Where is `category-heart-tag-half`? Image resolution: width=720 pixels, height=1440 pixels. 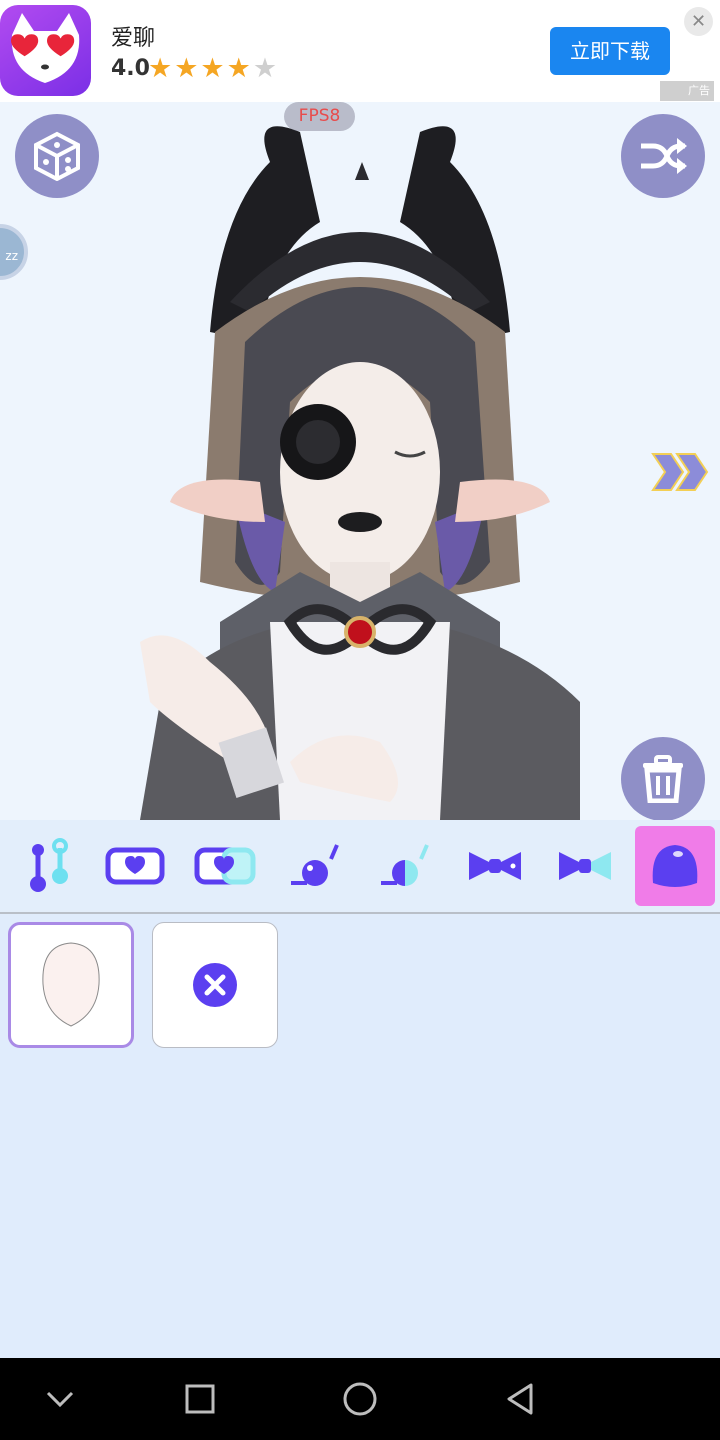
category-heart-tag-half is located at coordinates (225, 866).